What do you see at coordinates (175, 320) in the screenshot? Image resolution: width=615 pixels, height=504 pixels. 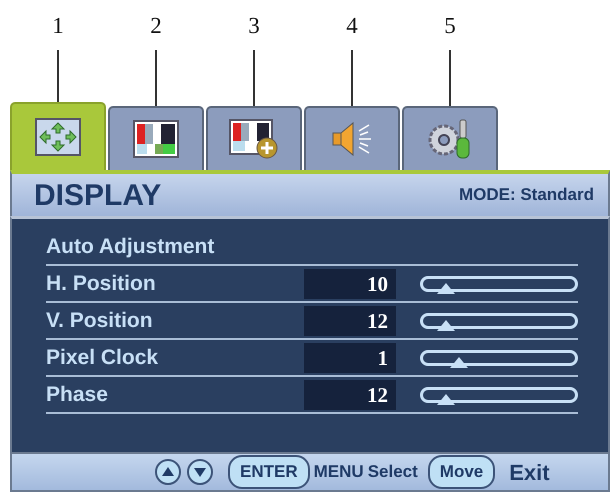 I see `menu-item: V. Position` at bounding box center [175, 320].